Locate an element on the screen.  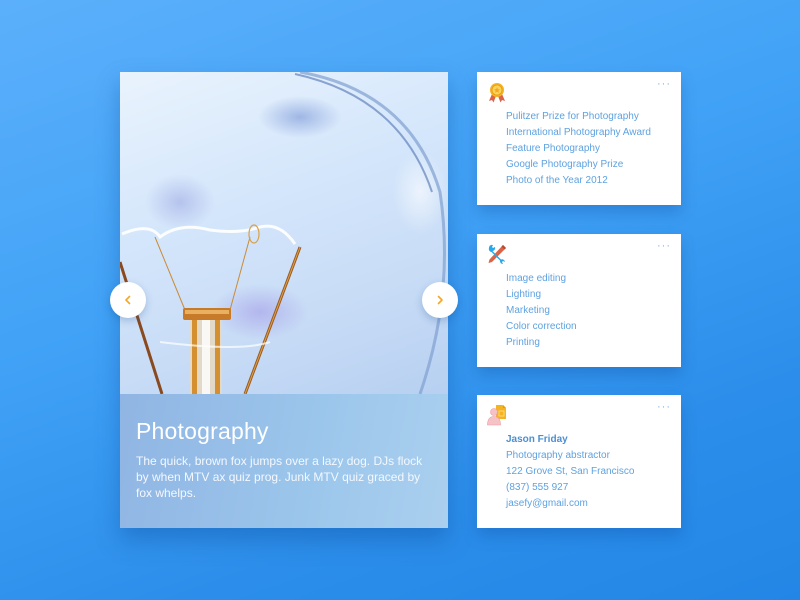
award-item: Photo of the Year 2012 is located at coordinates (578, 181).